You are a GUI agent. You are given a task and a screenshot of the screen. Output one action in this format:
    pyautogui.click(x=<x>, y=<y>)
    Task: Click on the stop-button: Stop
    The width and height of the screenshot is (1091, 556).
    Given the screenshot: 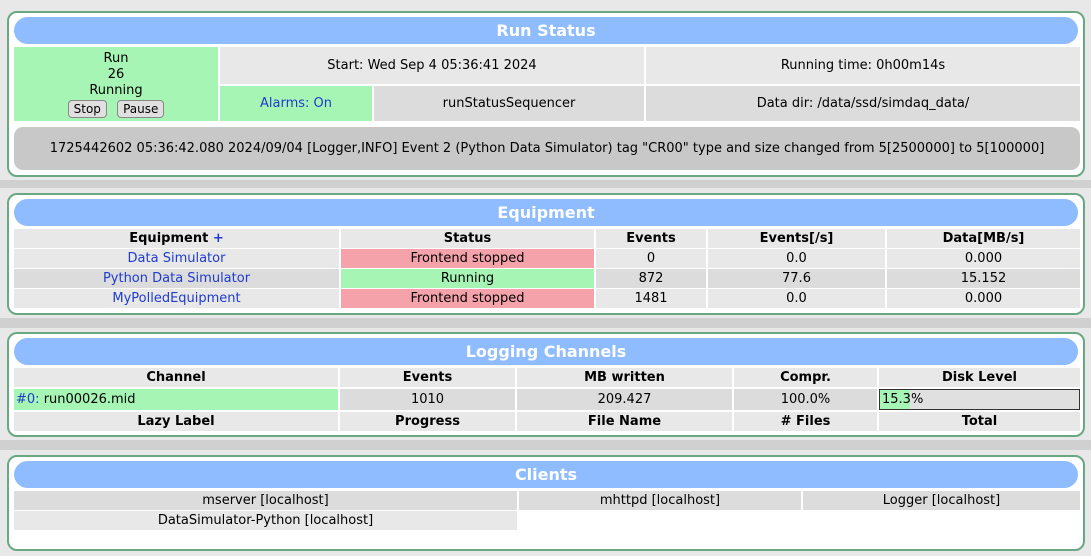 What is the action you would take?
    pyautogui.click(x=87, y=108)
    